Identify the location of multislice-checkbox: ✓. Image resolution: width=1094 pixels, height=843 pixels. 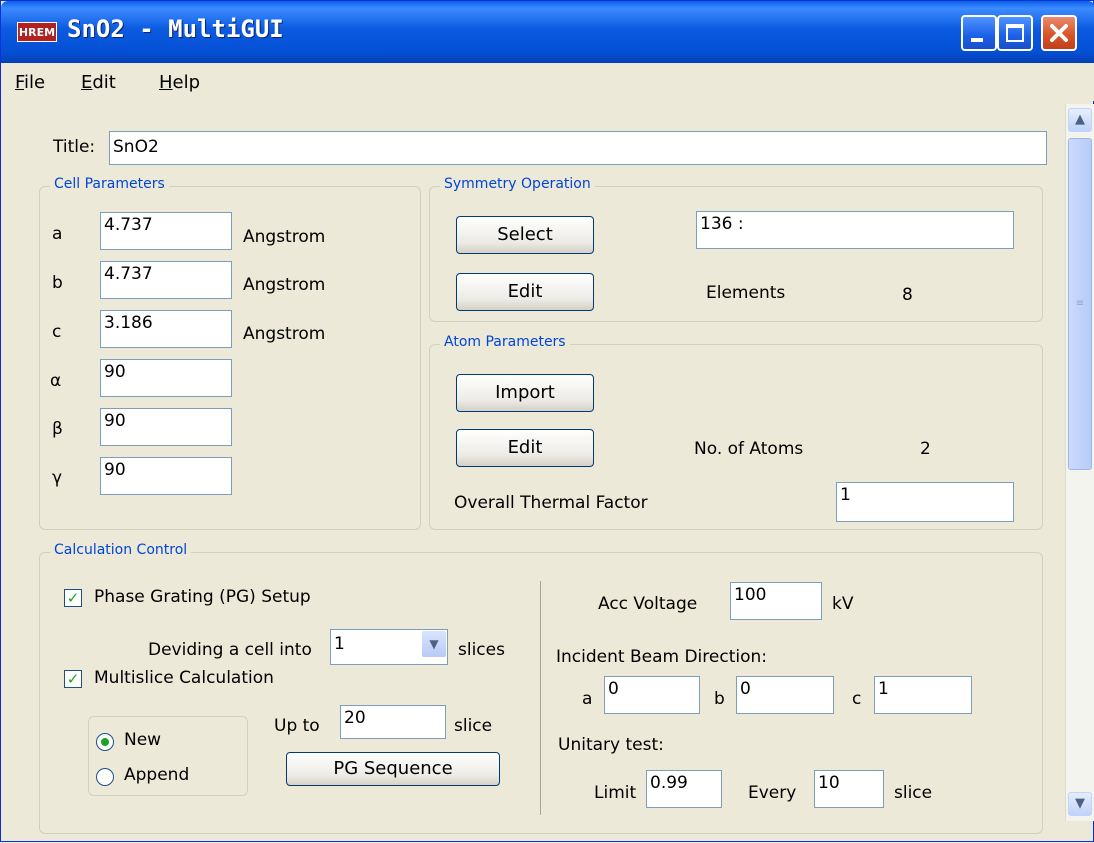
(73, 679).